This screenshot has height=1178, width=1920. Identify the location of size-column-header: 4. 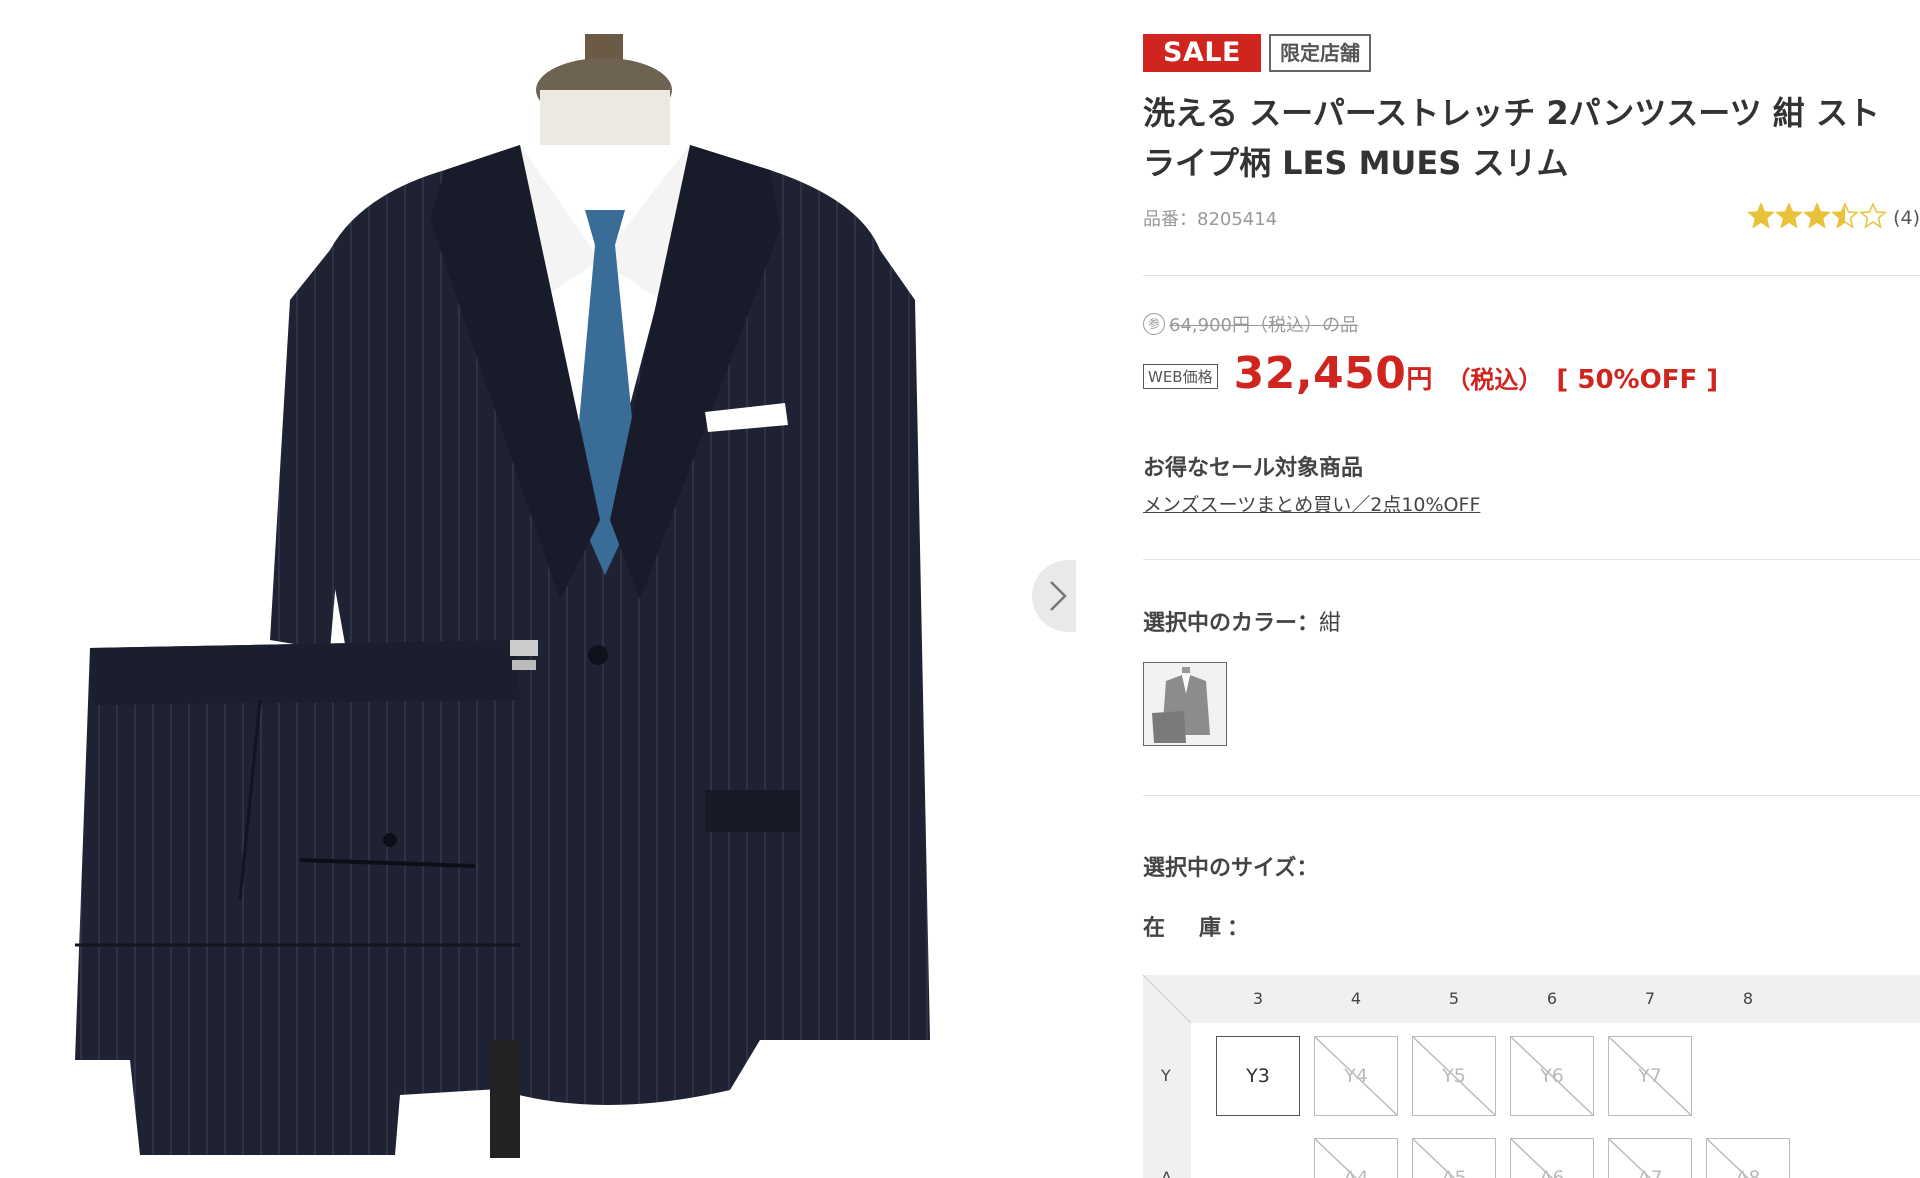
(1356, 998).